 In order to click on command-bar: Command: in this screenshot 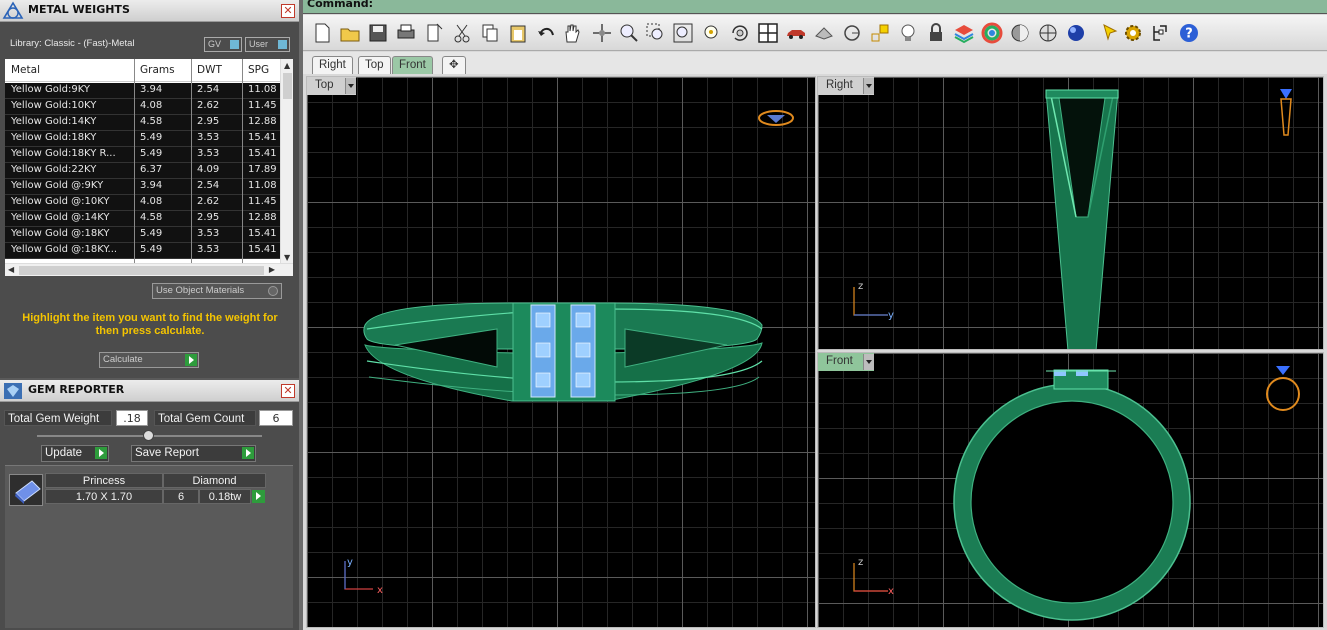, I will do `click(815, 7)`.